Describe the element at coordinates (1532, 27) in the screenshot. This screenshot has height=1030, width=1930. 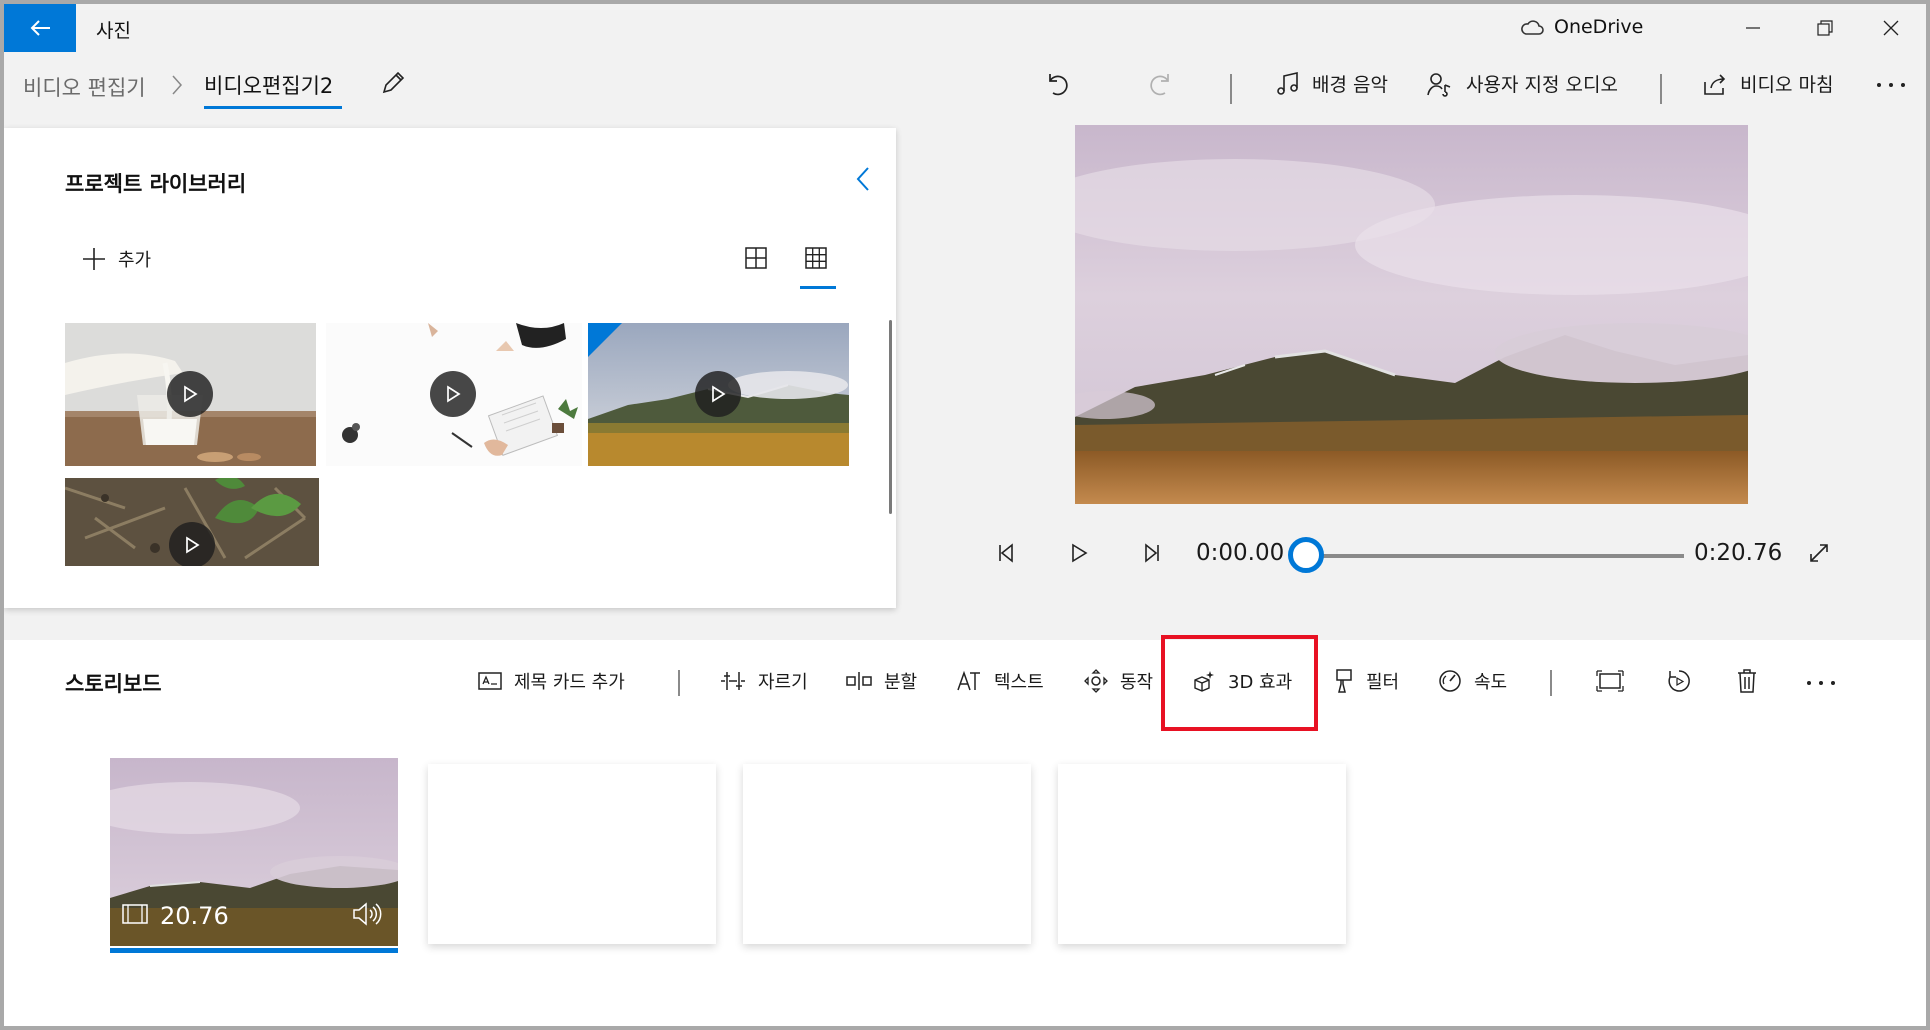
I see `cloud-icon` at that location.